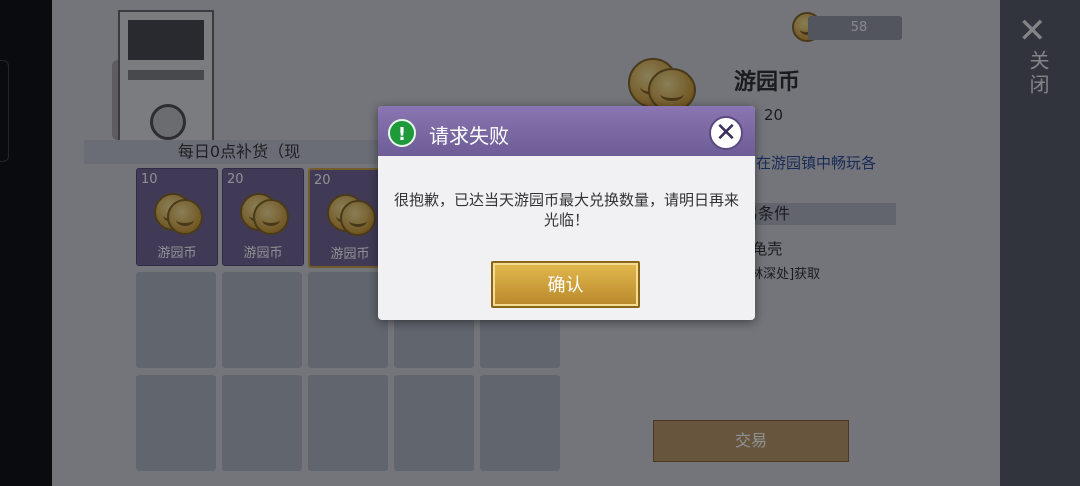 Image resolution: width=1080 pixels, height=486 pixels. I want to click on close-label: 关闭, so click(1038, 74).